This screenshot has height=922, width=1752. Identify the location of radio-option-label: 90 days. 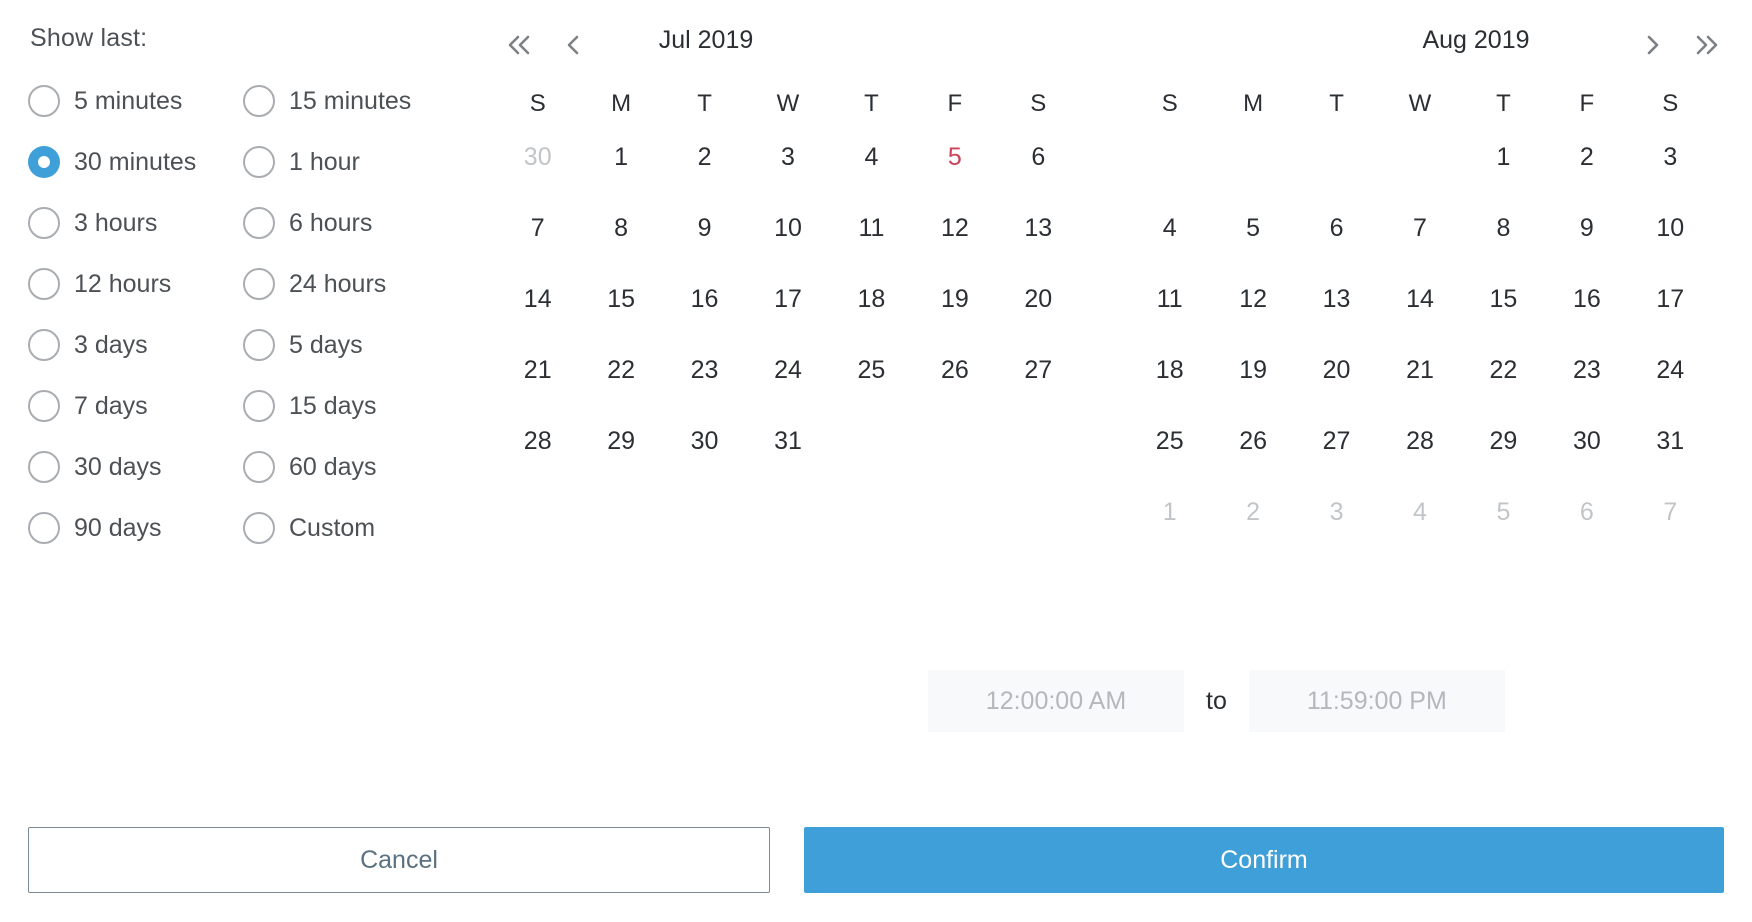
(118, 527).